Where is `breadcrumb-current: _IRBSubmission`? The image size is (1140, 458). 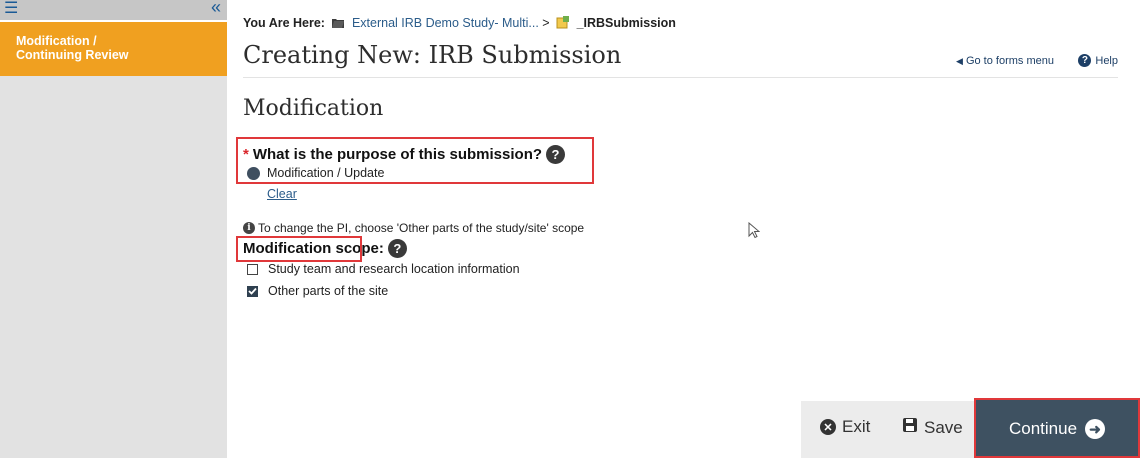
breadcrumb-current: _IRBSubmission is located at coordinates (626, 23).